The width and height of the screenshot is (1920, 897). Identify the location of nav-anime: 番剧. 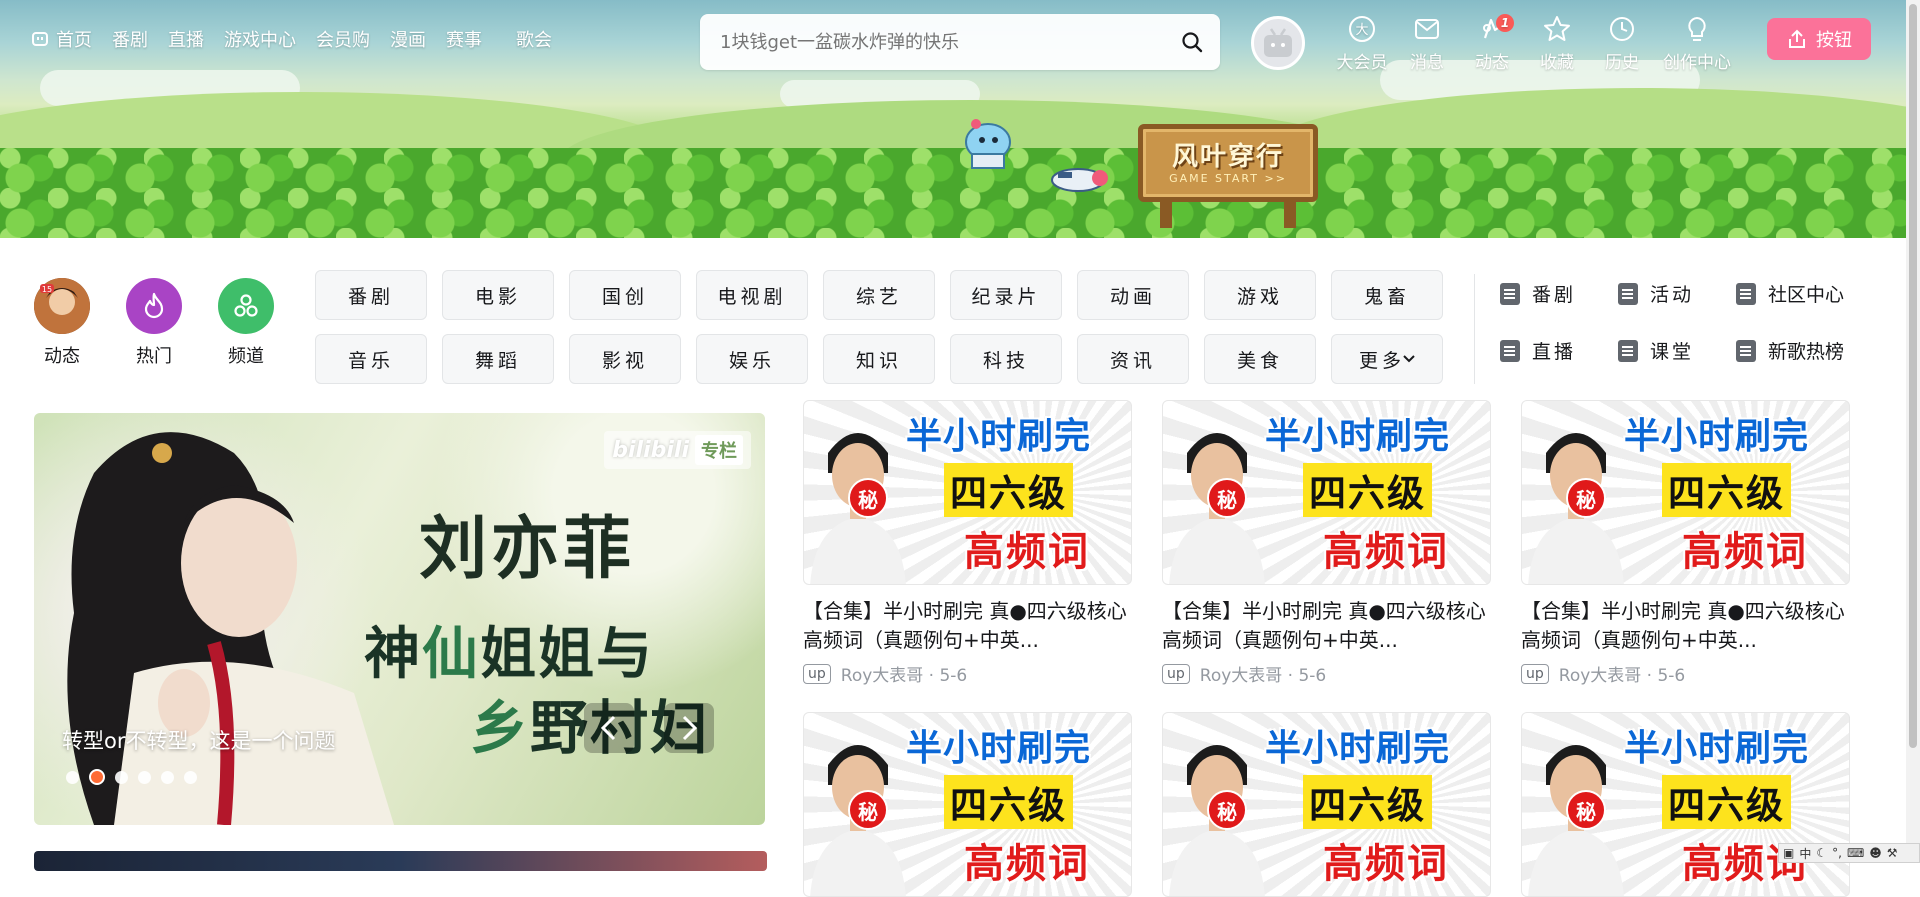
(130, 39).